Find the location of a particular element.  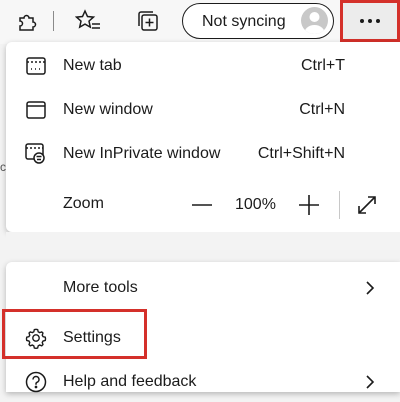

menu-item-zoom: Zoom 100% is located at coordinates (203, 204).